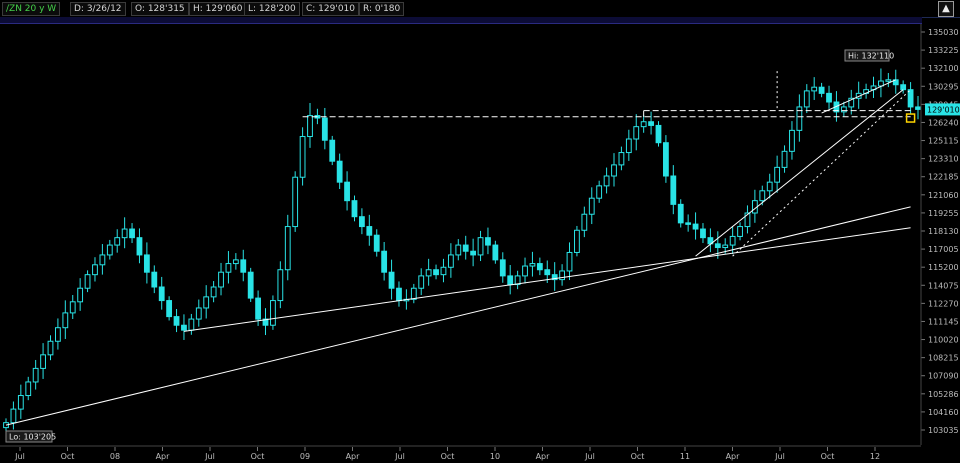 The width and height of the screenshot is (960, 463). I want to click on last-price-label: 129'010, so click(943, 109).